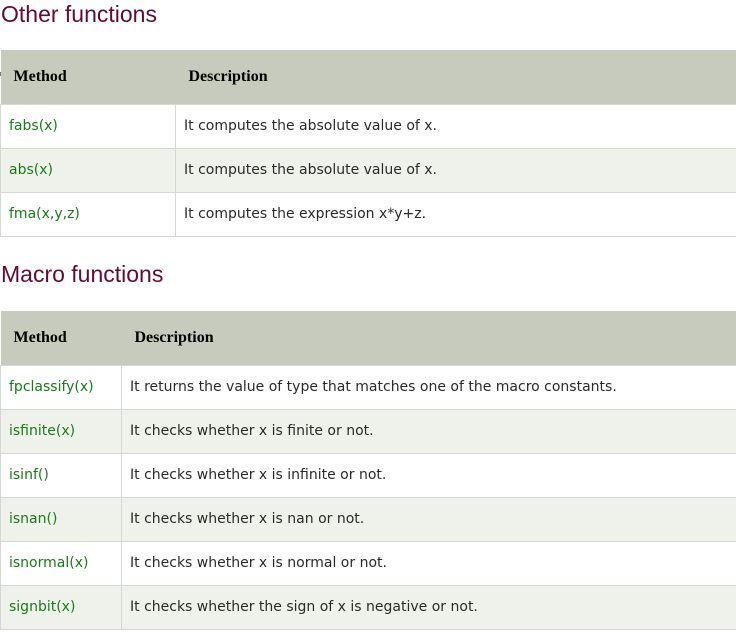 This screenshot has height=636, width=736. What do you see at coordinates (79, 14) in the screenshot?
I see `section-title-other-functions: Other functions` at bounding box center [79, 14].